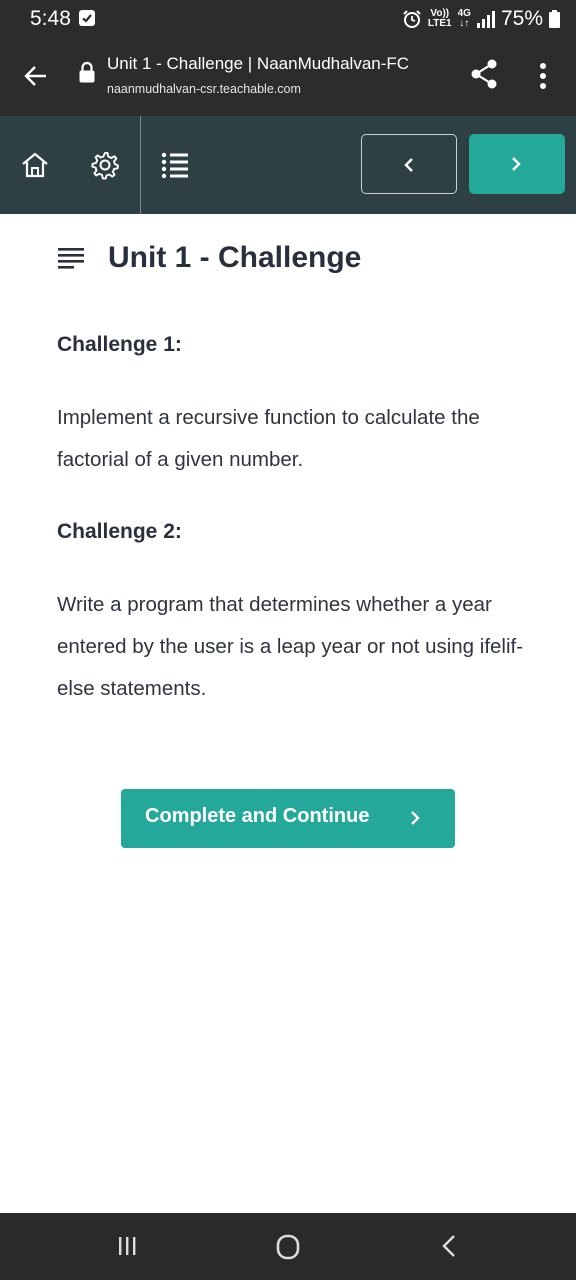  What do you see at coordinates (258, 64) in the screenshot?
I see `page-title: Unit 1 - Challenge | NaanMudhalvan-FC` at bounding box center [258, 64].